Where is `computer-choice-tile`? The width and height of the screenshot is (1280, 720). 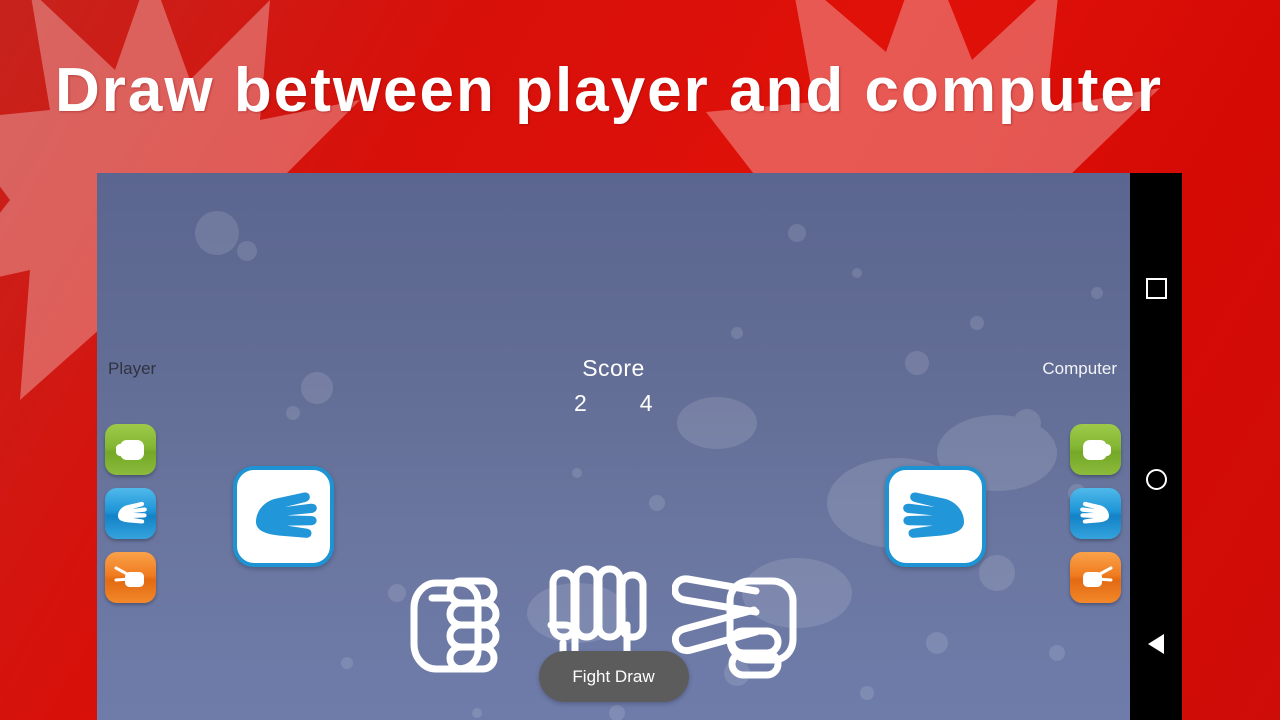
computer-choice-tile is located at coordinates (935, 516).